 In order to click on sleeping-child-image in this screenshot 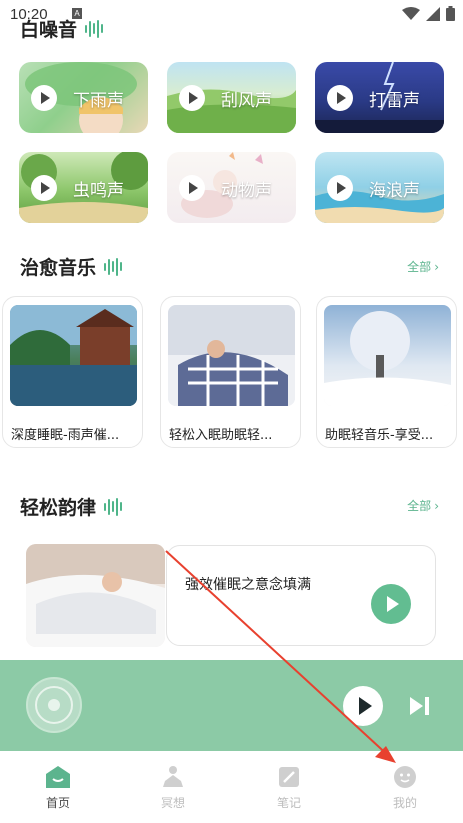, I will do `click(95, 595)`.